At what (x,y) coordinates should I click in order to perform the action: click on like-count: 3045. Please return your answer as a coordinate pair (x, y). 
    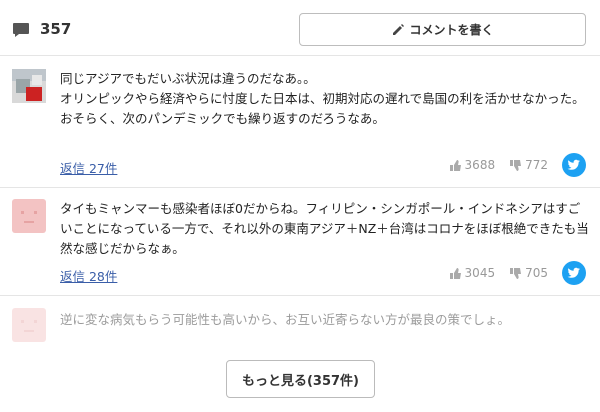
    Looking at the image, I should click on (480, 273).